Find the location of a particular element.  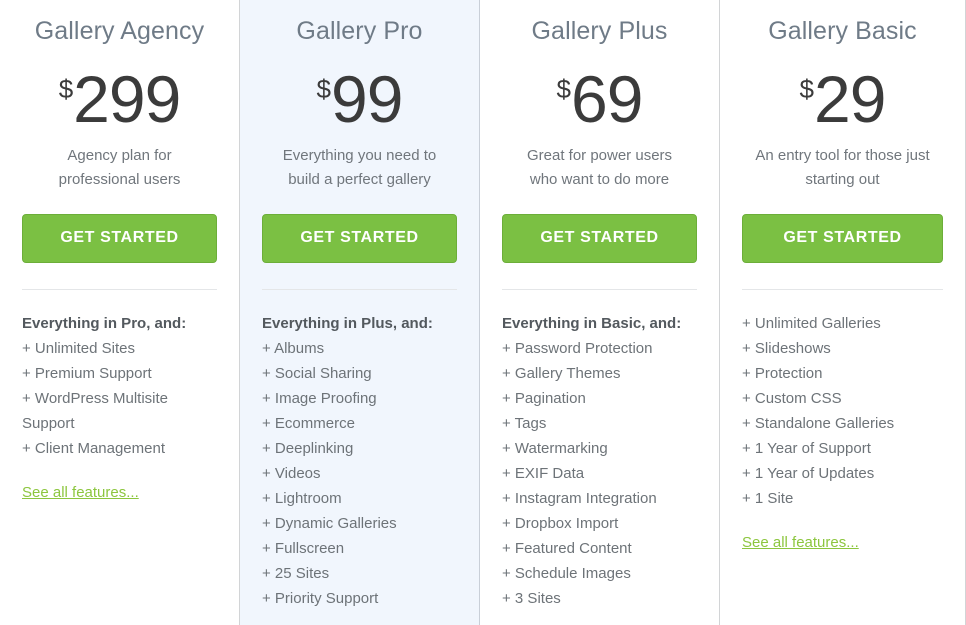

feature-item: + Image Proofing is located at coordinates (319, 398).